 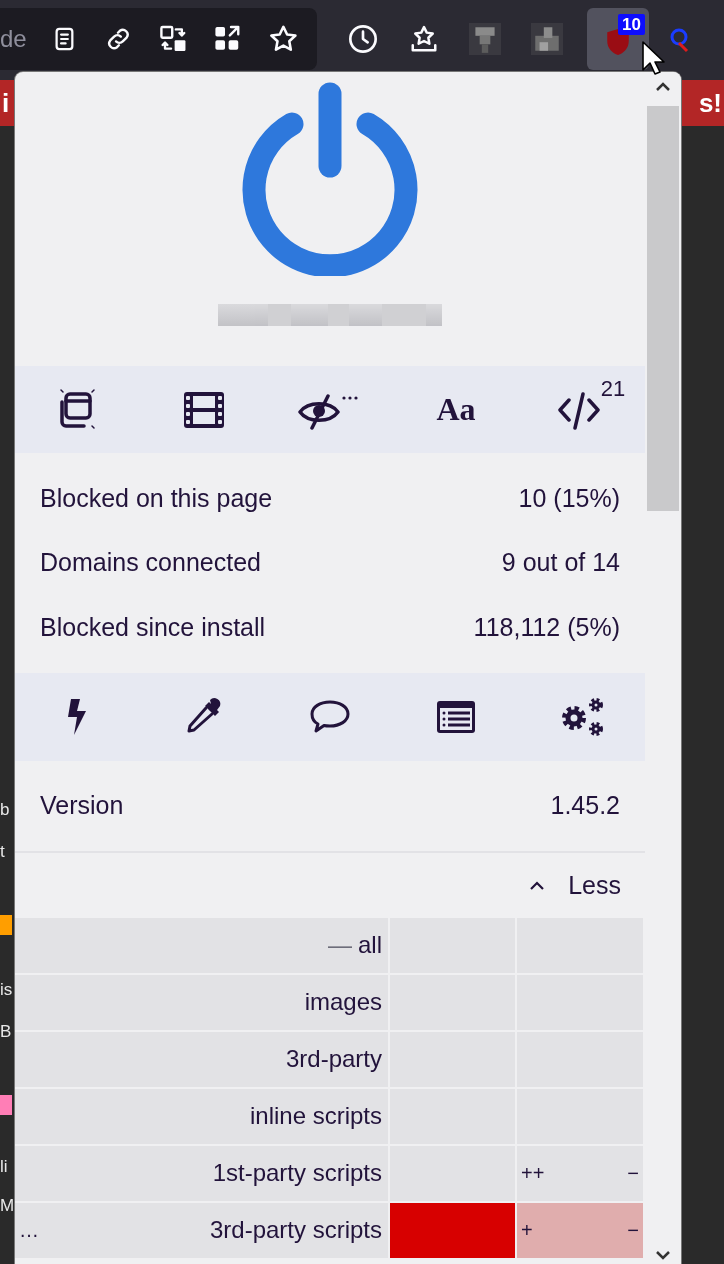 What do you see at coordinates (586, 885) in the screenshot?
I see `less-toggle: Less` at bounding box center [586, 885].